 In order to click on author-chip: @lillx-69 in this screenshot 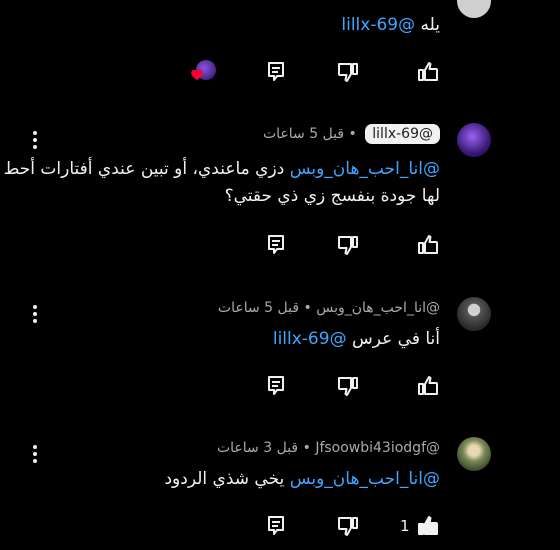, I will do `click(402, 134)`.